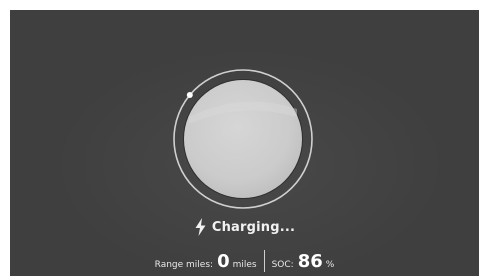 The height and width of the screenshot is (276, 479). Describe the element at coordinates (189, 95) in the screenshot. I see `progress-dot-icon` at that location.